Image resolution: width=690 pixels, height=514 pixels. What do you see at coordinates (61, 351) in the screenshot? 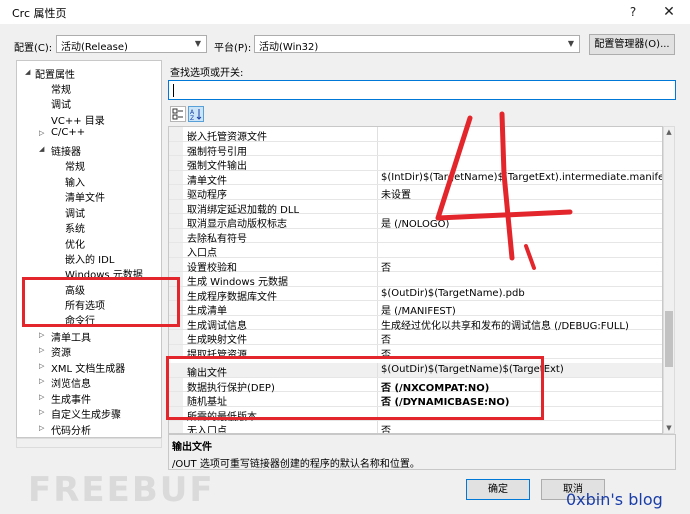
I see `tree-item: 资源` at bounding box center [61, 351].